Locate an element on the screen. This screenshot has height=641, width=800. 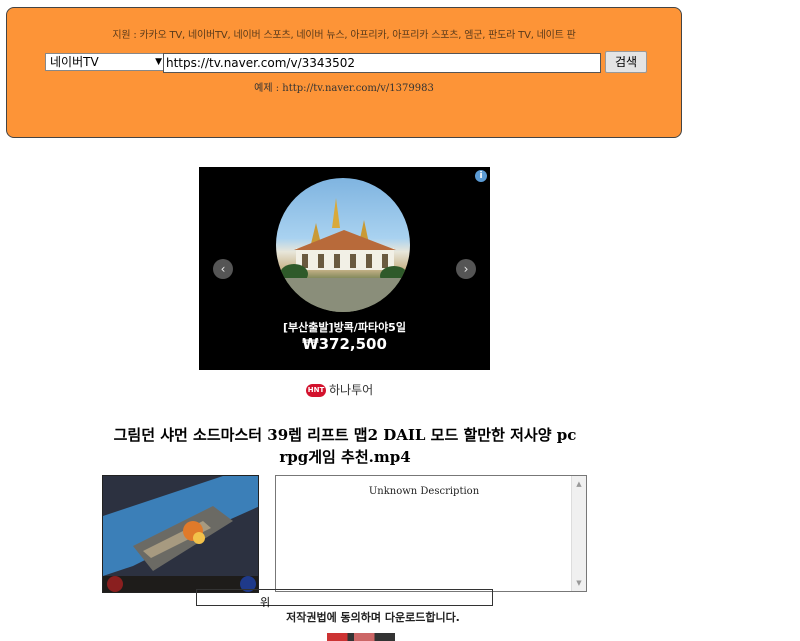
site-select: 네이버TV ▼ is located at coordinates (106, 62).